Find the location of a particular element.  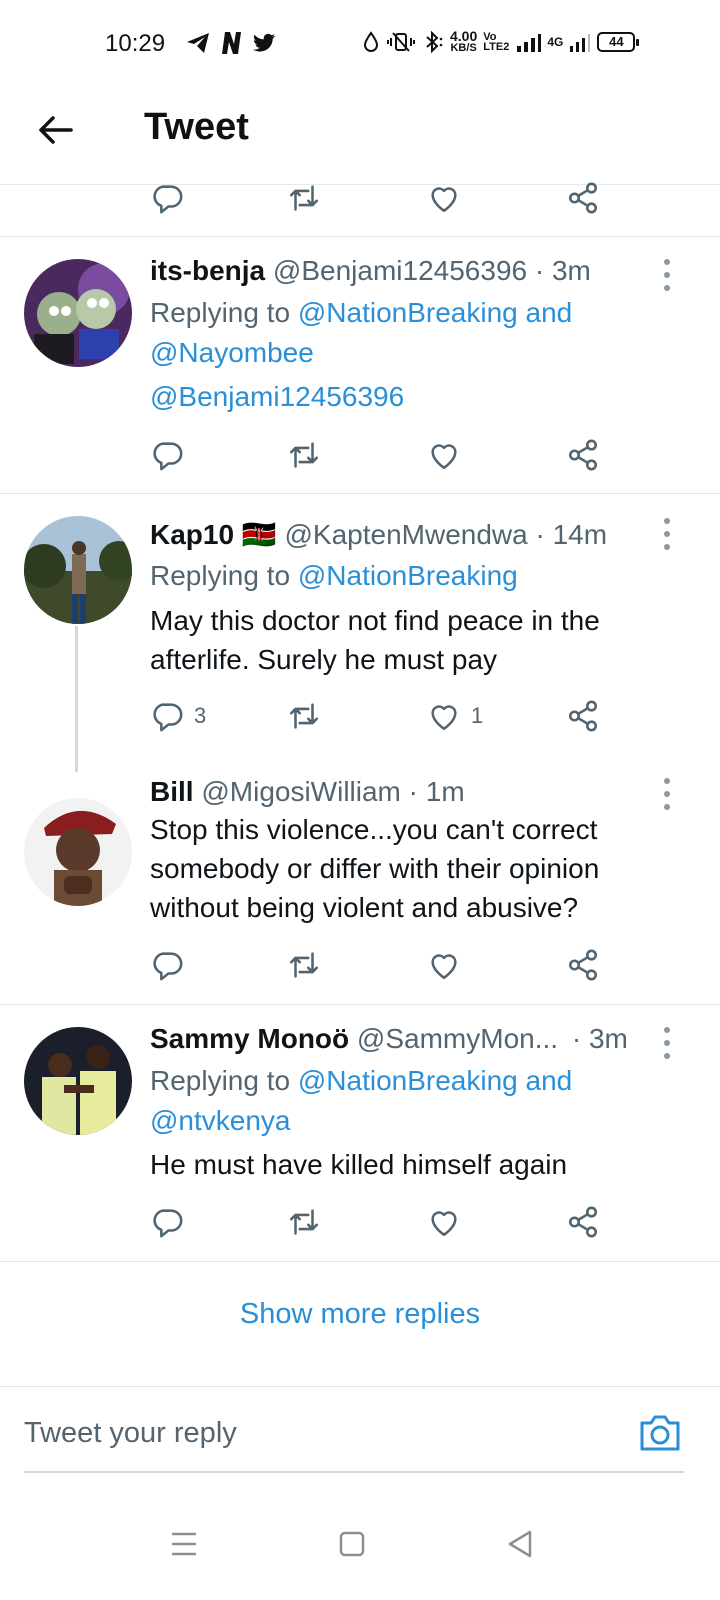

news-app-icon is located at coordinates (231, 43).